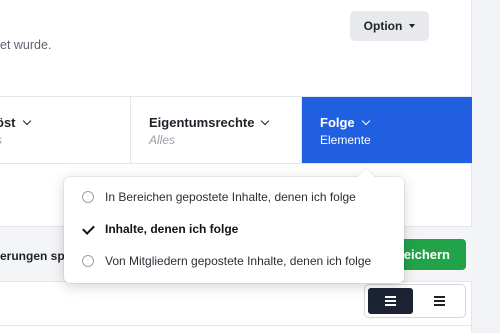  Describe the element at coordinates (26, 45) in the screenshot. I see `intro-text: et wurde.` at that location.